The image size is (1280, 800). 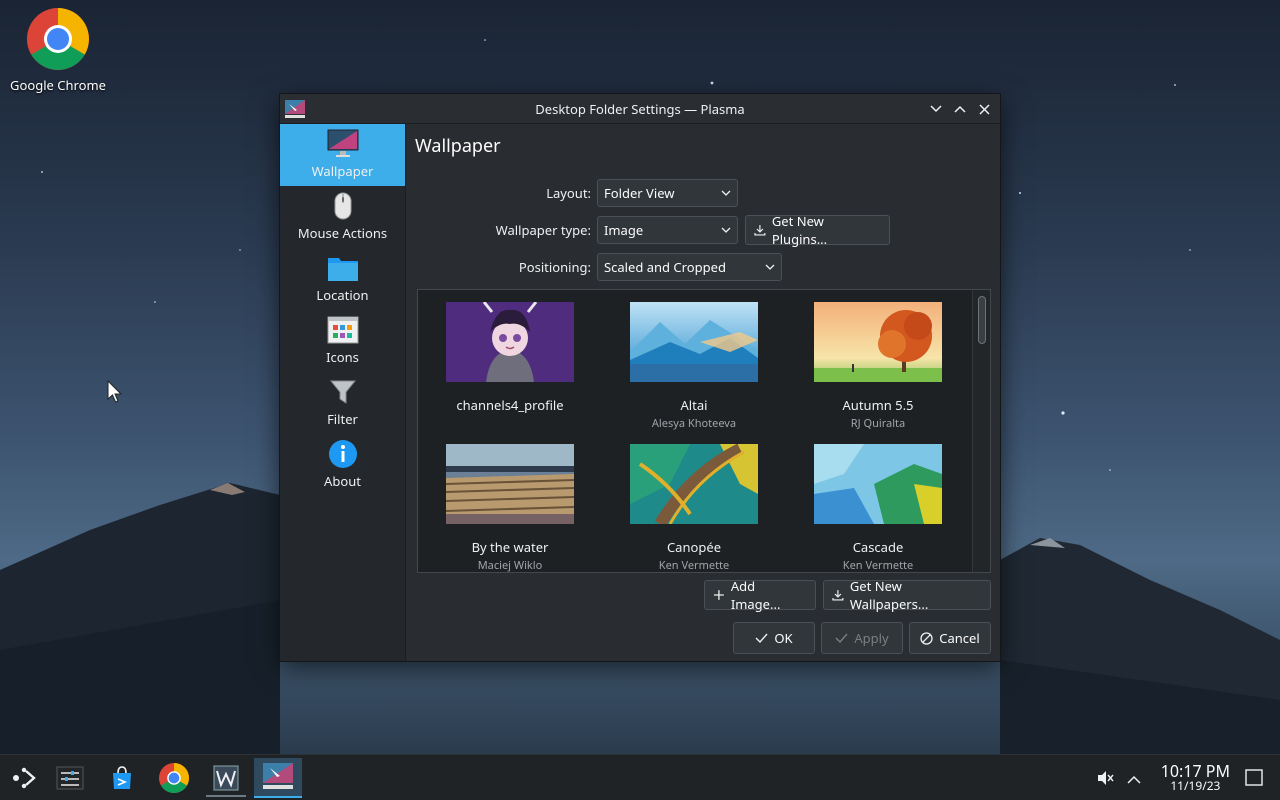 I want to click on wallpaper-type-value: Image, so click(x=624, y=230).